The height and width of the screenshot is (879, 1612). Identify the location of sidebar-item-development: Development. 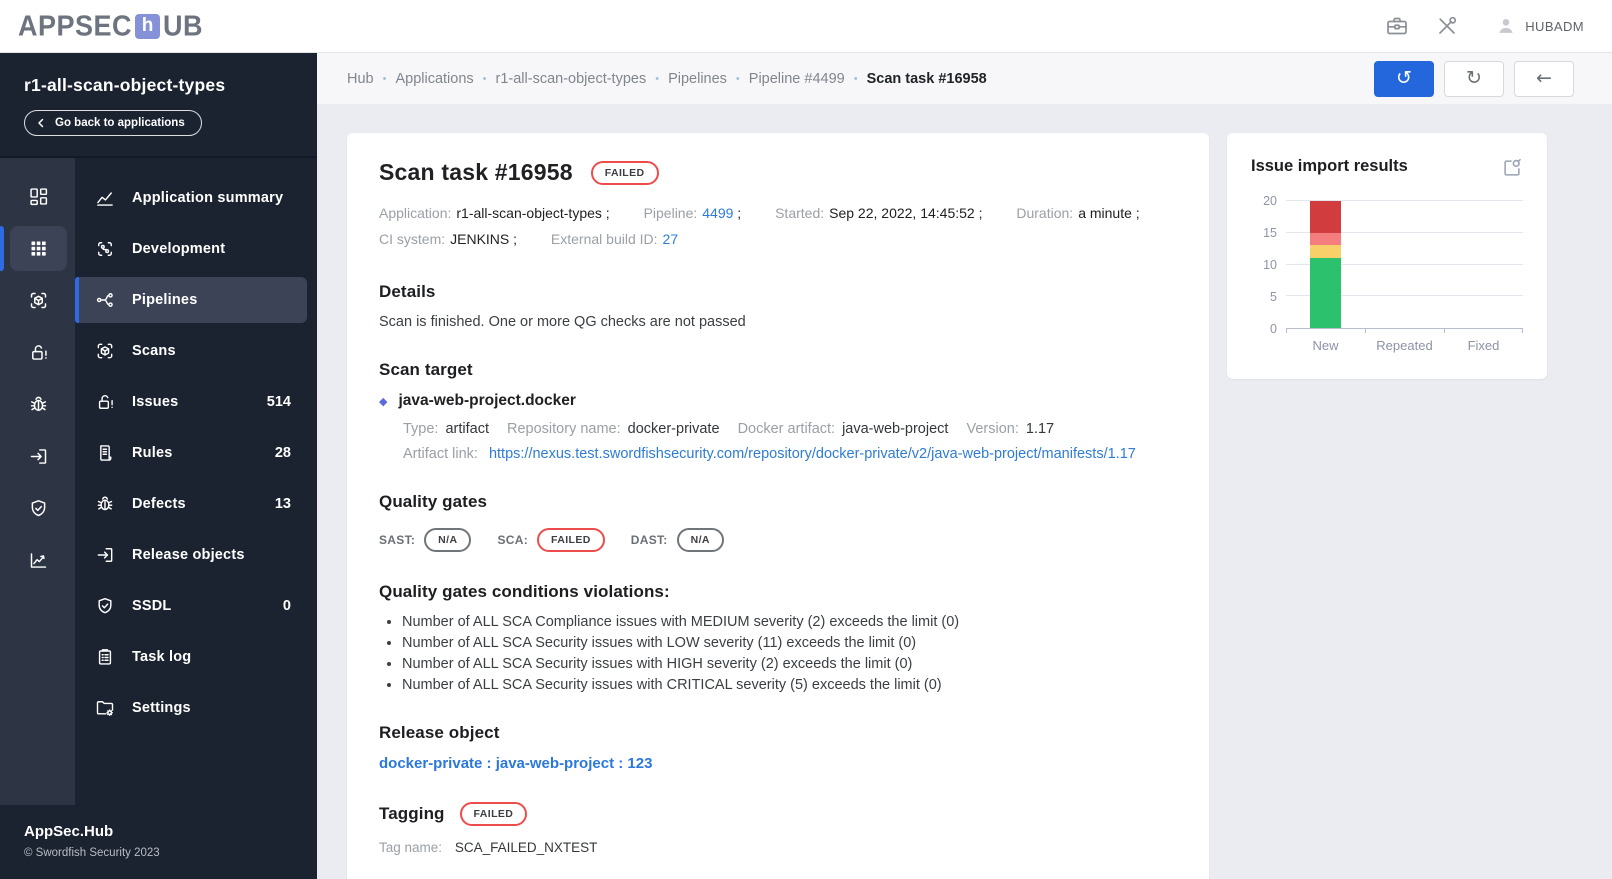
(191, 249).